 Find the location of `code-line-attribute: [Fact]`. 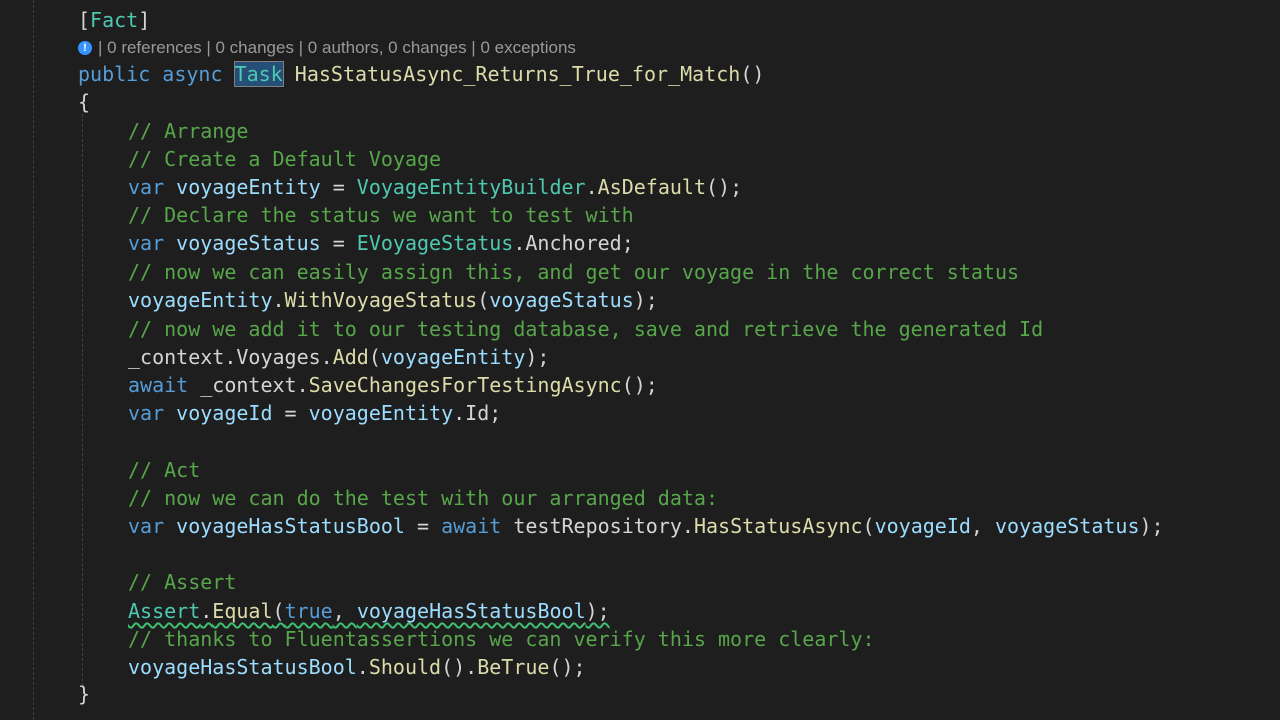

code-line-attribute: [Fact] is located at coordinates (114, 20).